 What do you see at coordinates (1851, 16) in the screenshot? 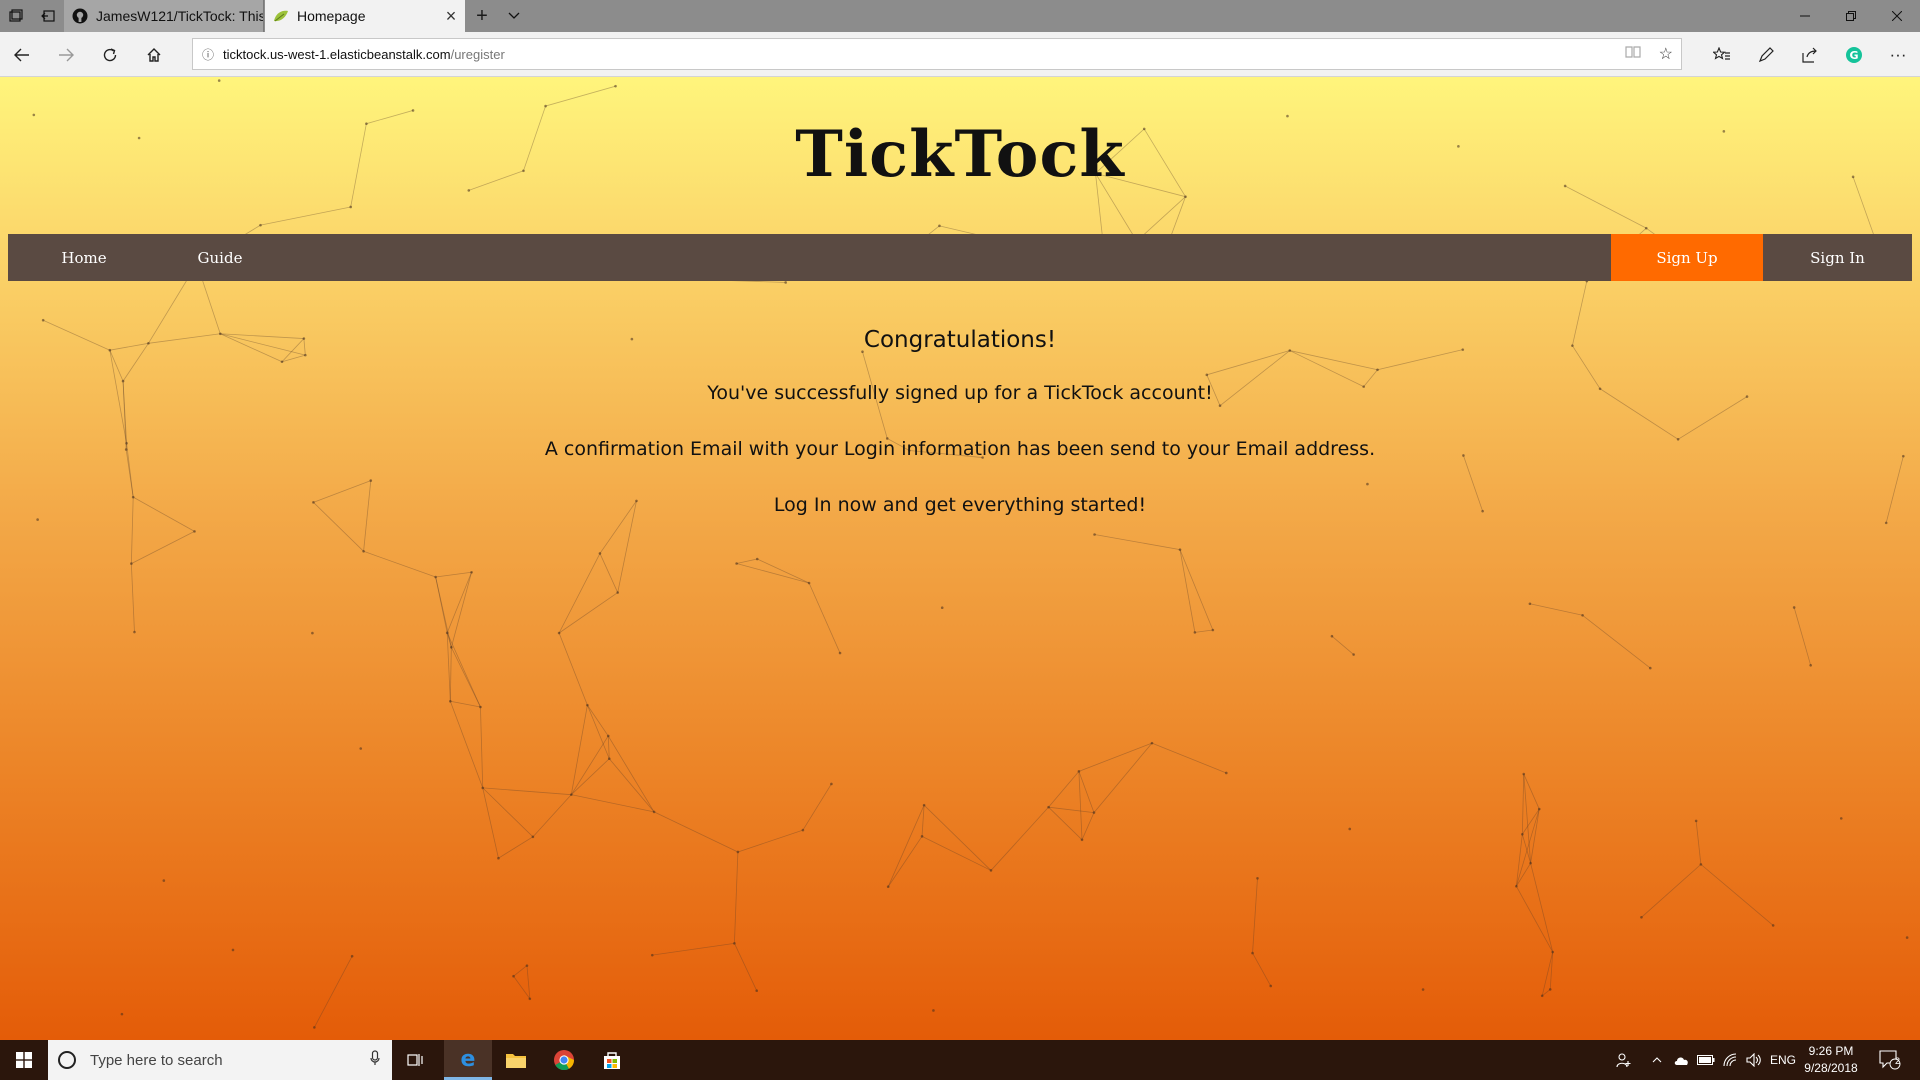
I see `restore-icon` at bounding box center [1851, 16].